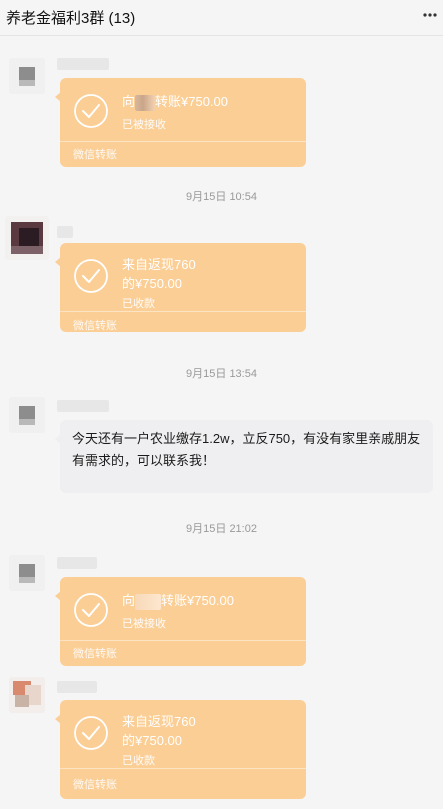 This screenshot has width=443, height=809. I want to click on timestamp: 9月15日 13:54, so click(221, 374).